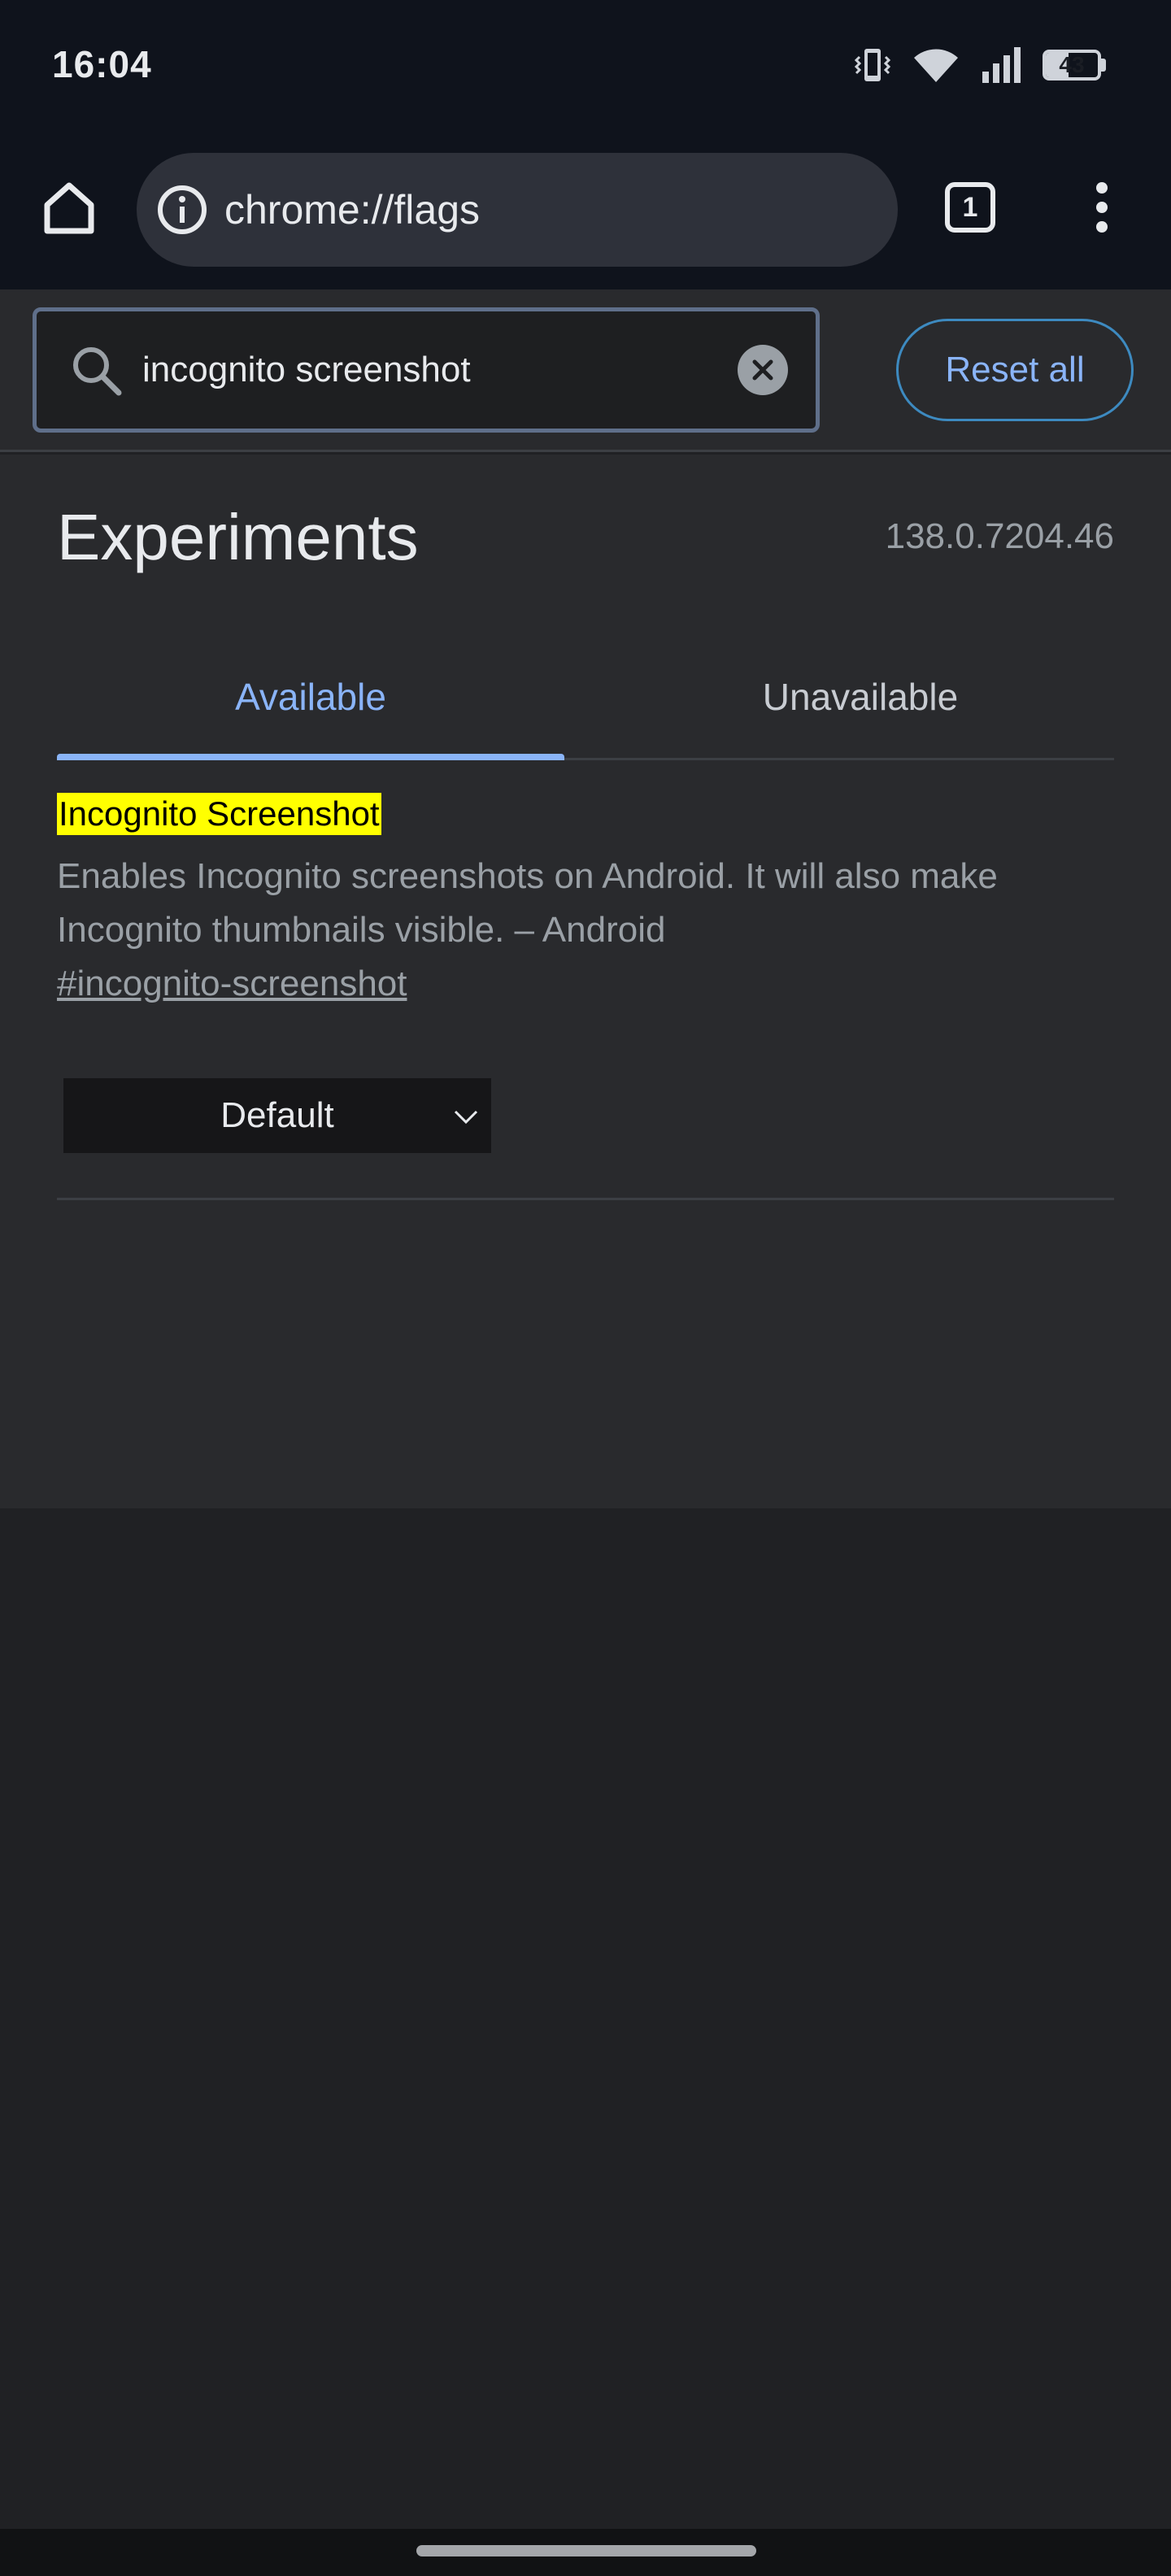 The height and width of the screenshot is (2576, 1171). I want to click on flags-search-header: Reset all, so click(585, 371).